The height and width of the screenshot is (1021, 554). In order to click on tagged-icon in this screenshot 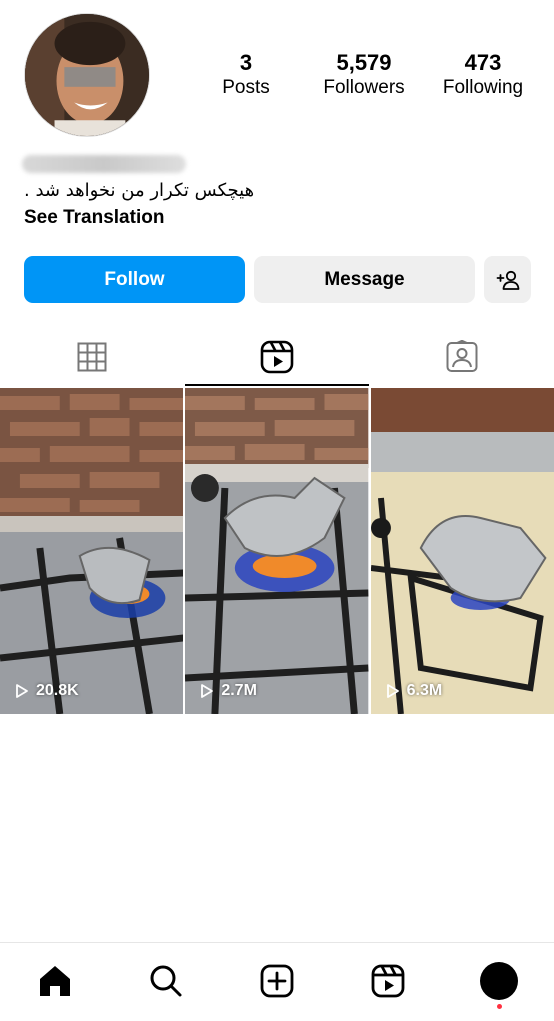, I will do `click(462, 355)`.